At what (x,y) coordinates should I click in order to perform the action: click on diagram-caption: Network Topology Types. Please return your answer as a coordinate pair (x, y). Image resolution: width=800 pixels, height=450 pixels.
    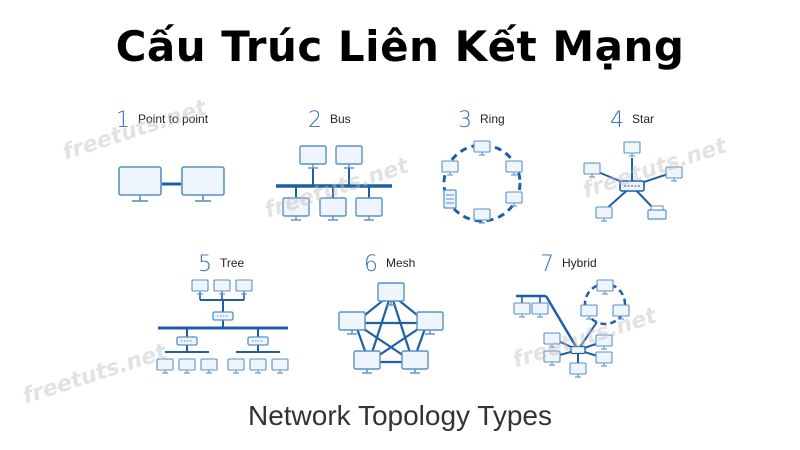
    Looking at the image, I should click on (400, 415).